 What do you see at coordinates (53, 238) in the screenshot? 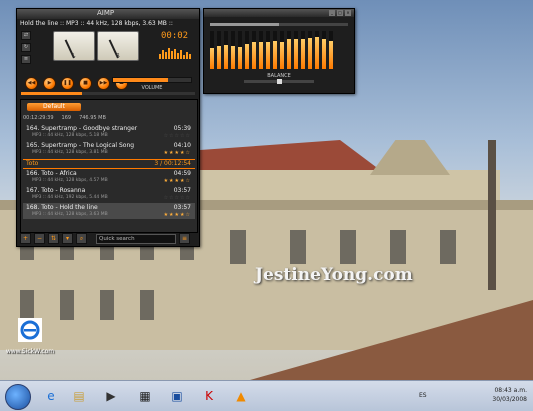
I see `sort-icon: ⇅` at bounding box center [53, 238].